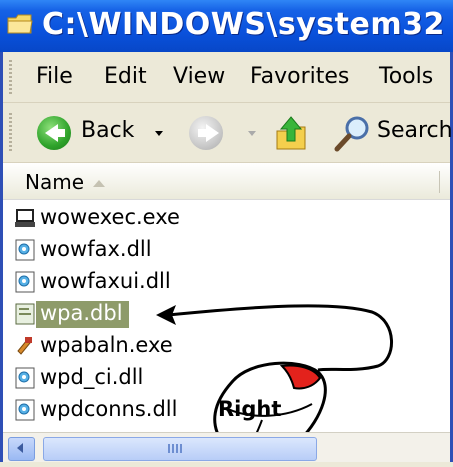  Describe the element at coordinates (226, 447) in the screenshot. I see `horizontal-scrollbar` at that location.